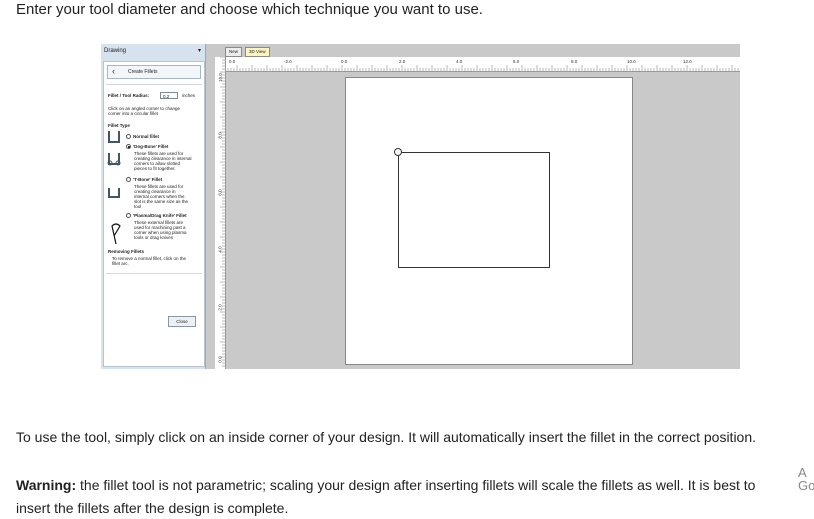 This screenshot has height=519, width=814. What do you see at coordinates (119, 125) in the screenshot?
I see `fillet-type-label: Fillet Type` at bounding box center [119, 125].